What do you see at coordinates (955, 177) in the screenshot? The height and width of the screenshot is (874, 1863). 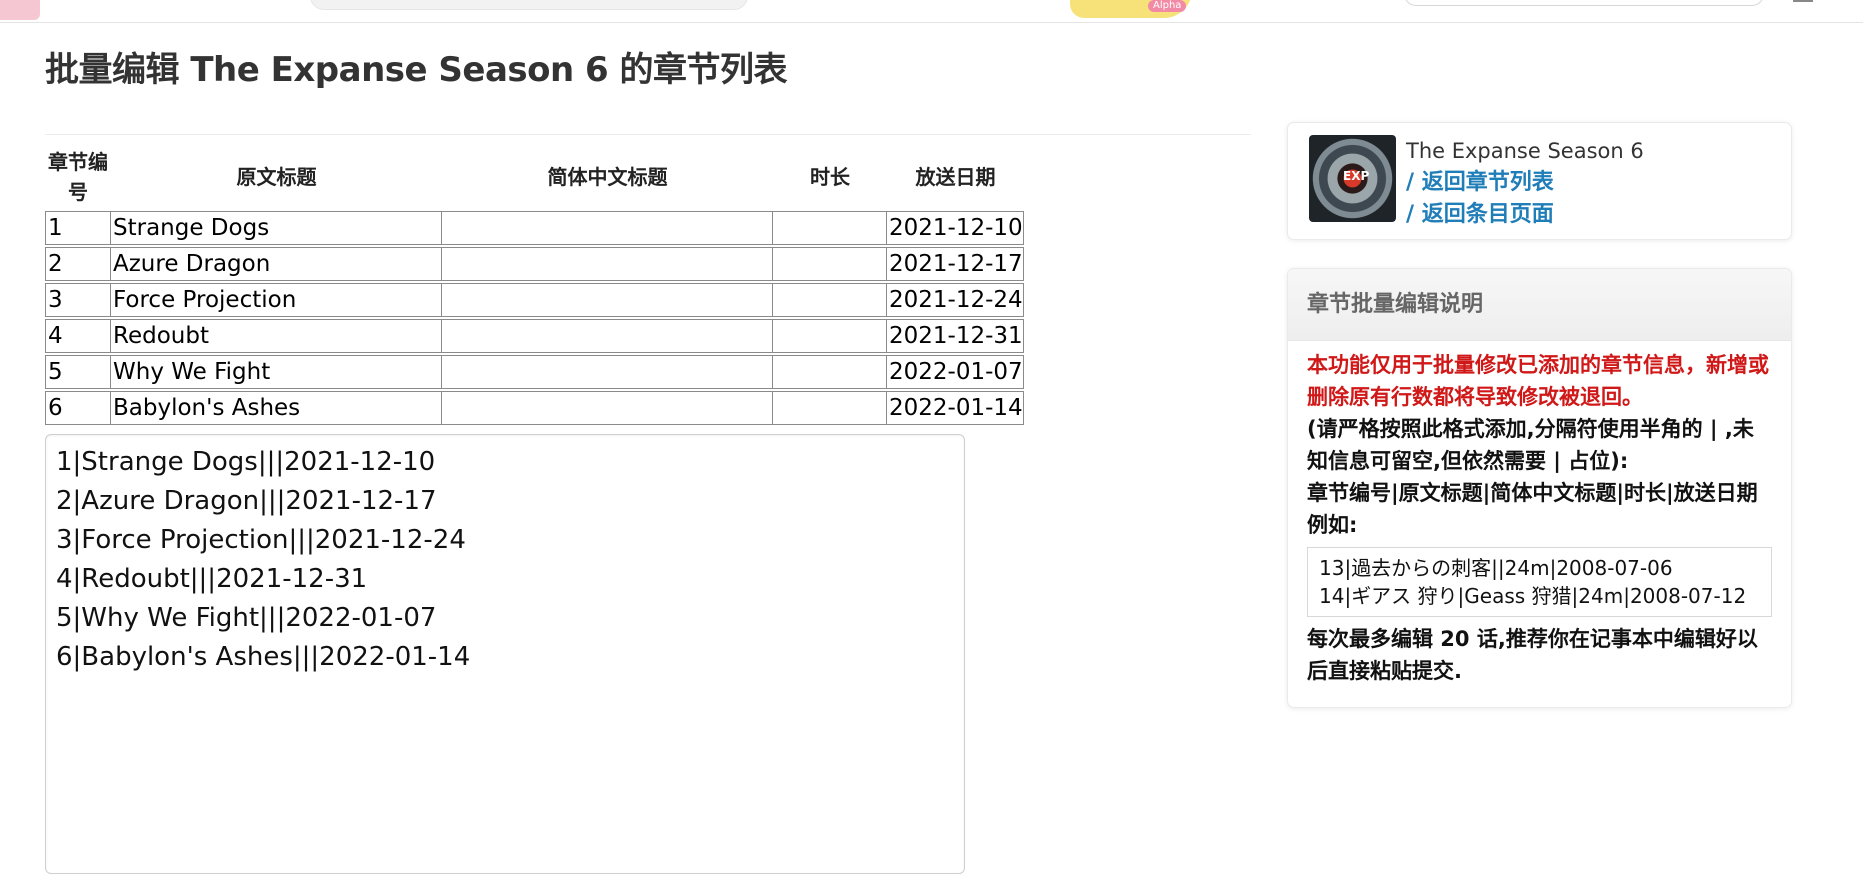 I see `column-header-airdate: 放送日期` at bounding box center [955, 177].